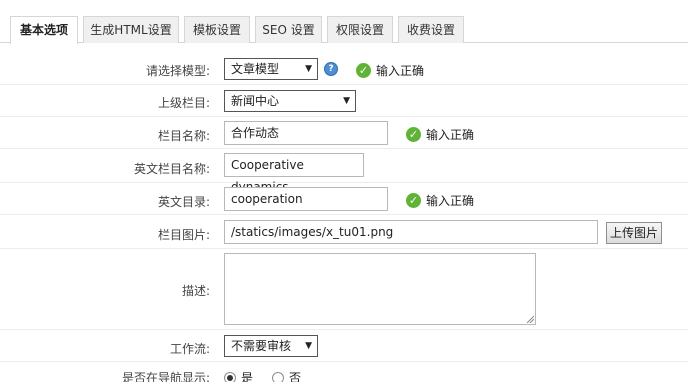 This screenshot has width=688, height=382. I want to click on image-input: /statics/images/x_tu01.png, so click(411, 232).